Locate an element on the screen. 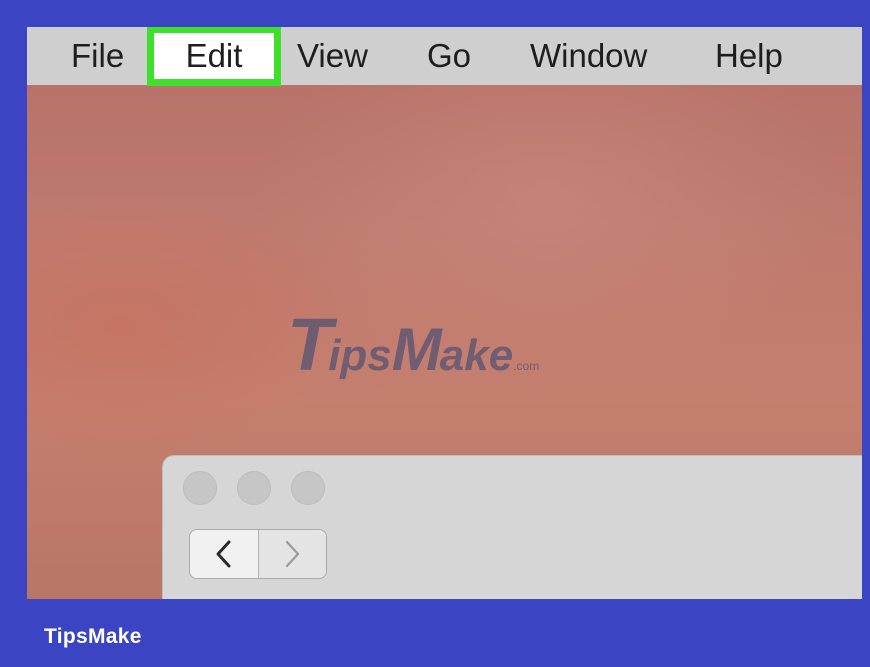  zoom-button is located at coordinates (308, 488).